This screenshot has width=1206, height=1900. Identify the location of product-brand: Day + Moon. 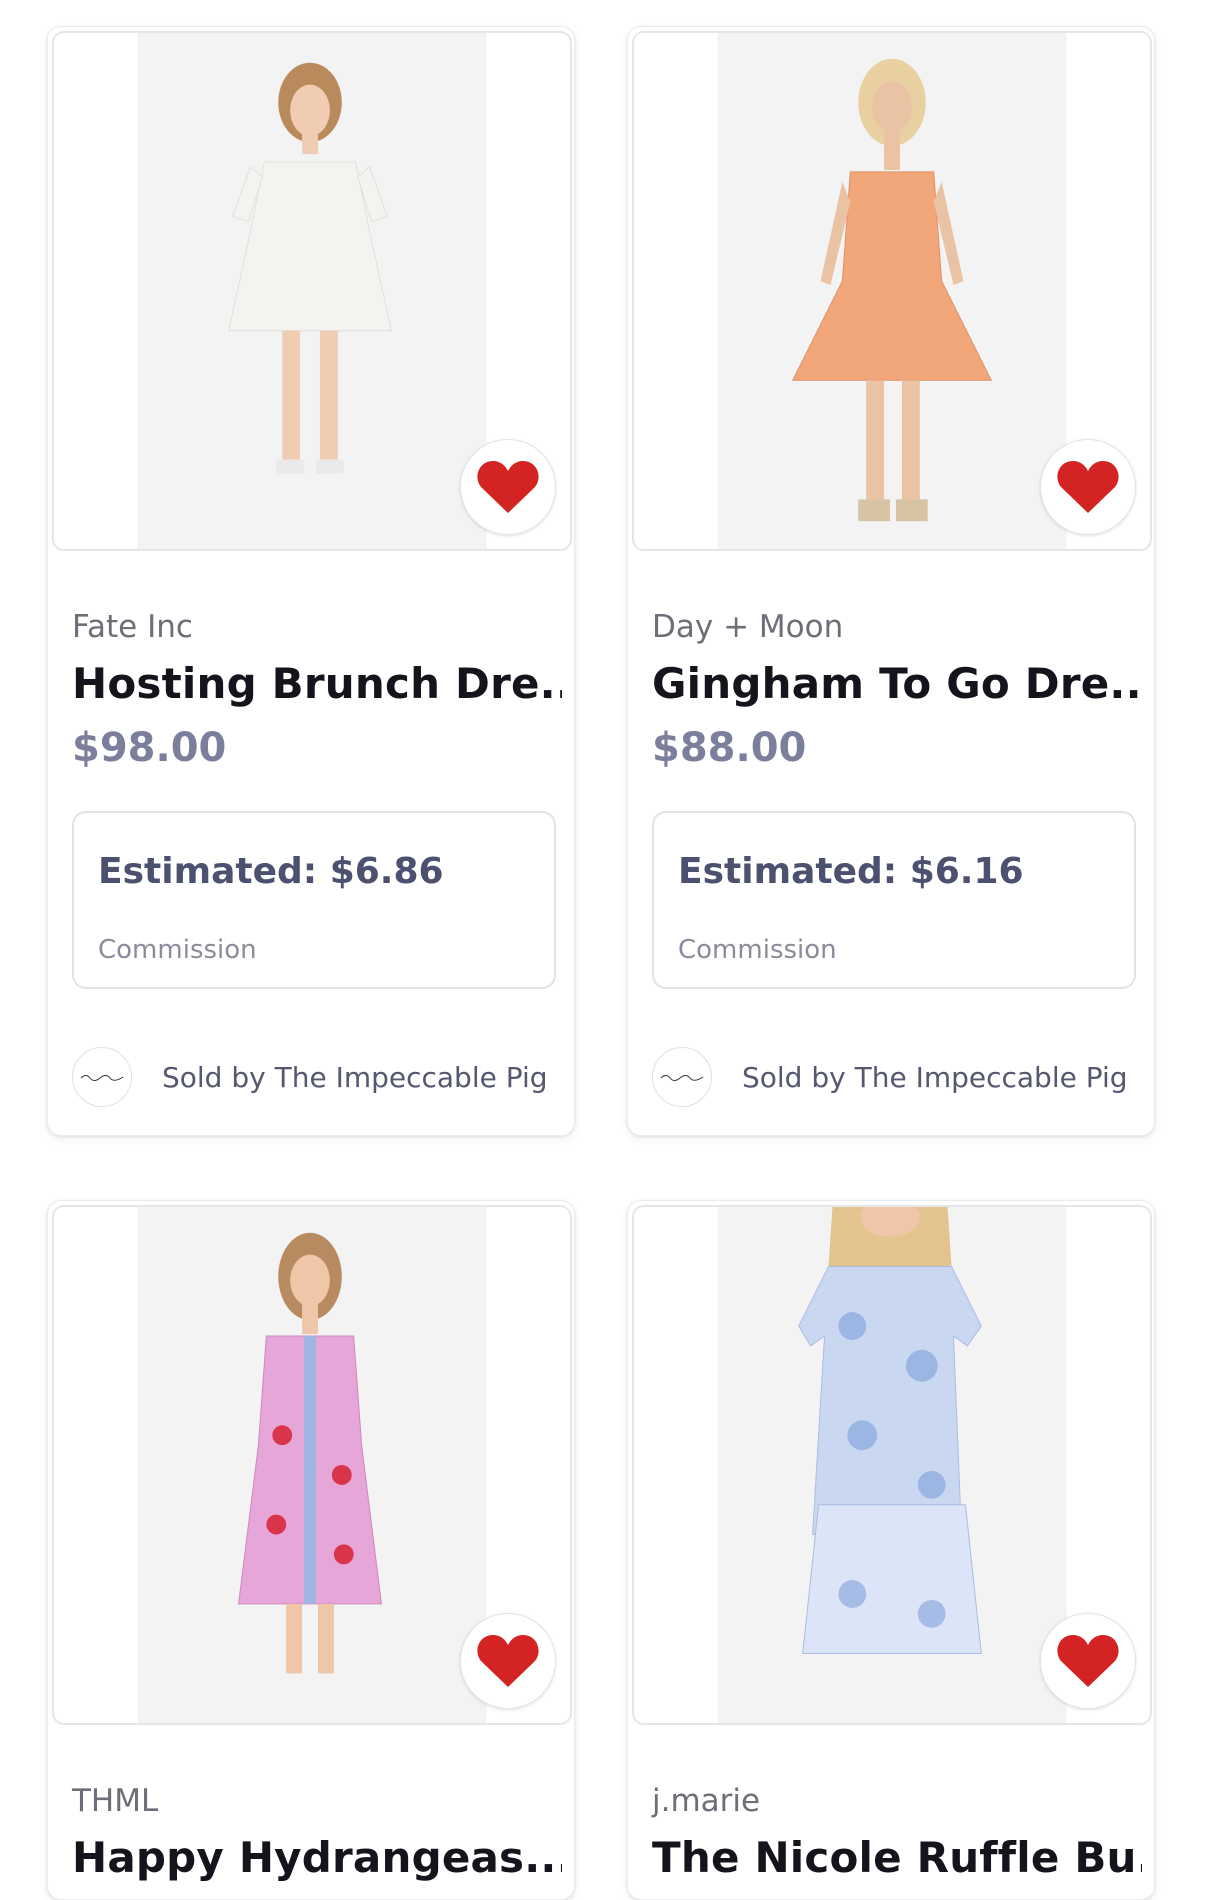
(748, 627).